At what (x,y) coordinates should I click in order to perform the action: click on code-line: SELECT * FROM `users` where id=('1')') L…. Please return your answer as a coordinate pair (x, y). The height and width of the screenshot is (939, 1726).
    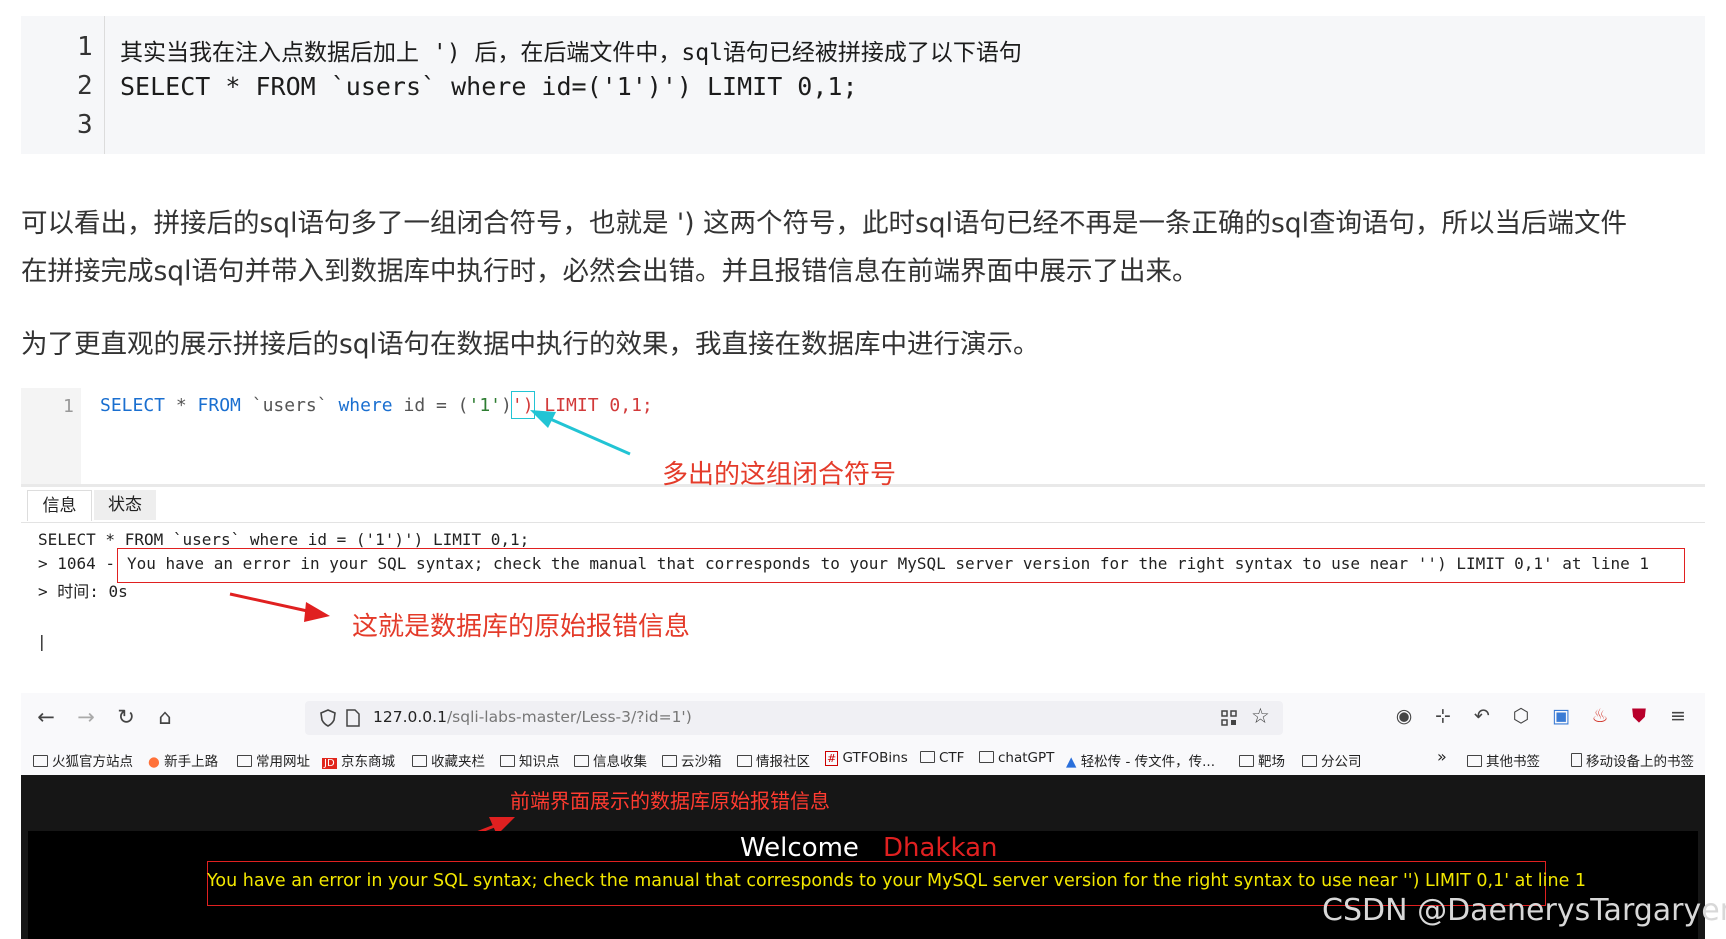
    Looking at the image, I should click on (489, 86).